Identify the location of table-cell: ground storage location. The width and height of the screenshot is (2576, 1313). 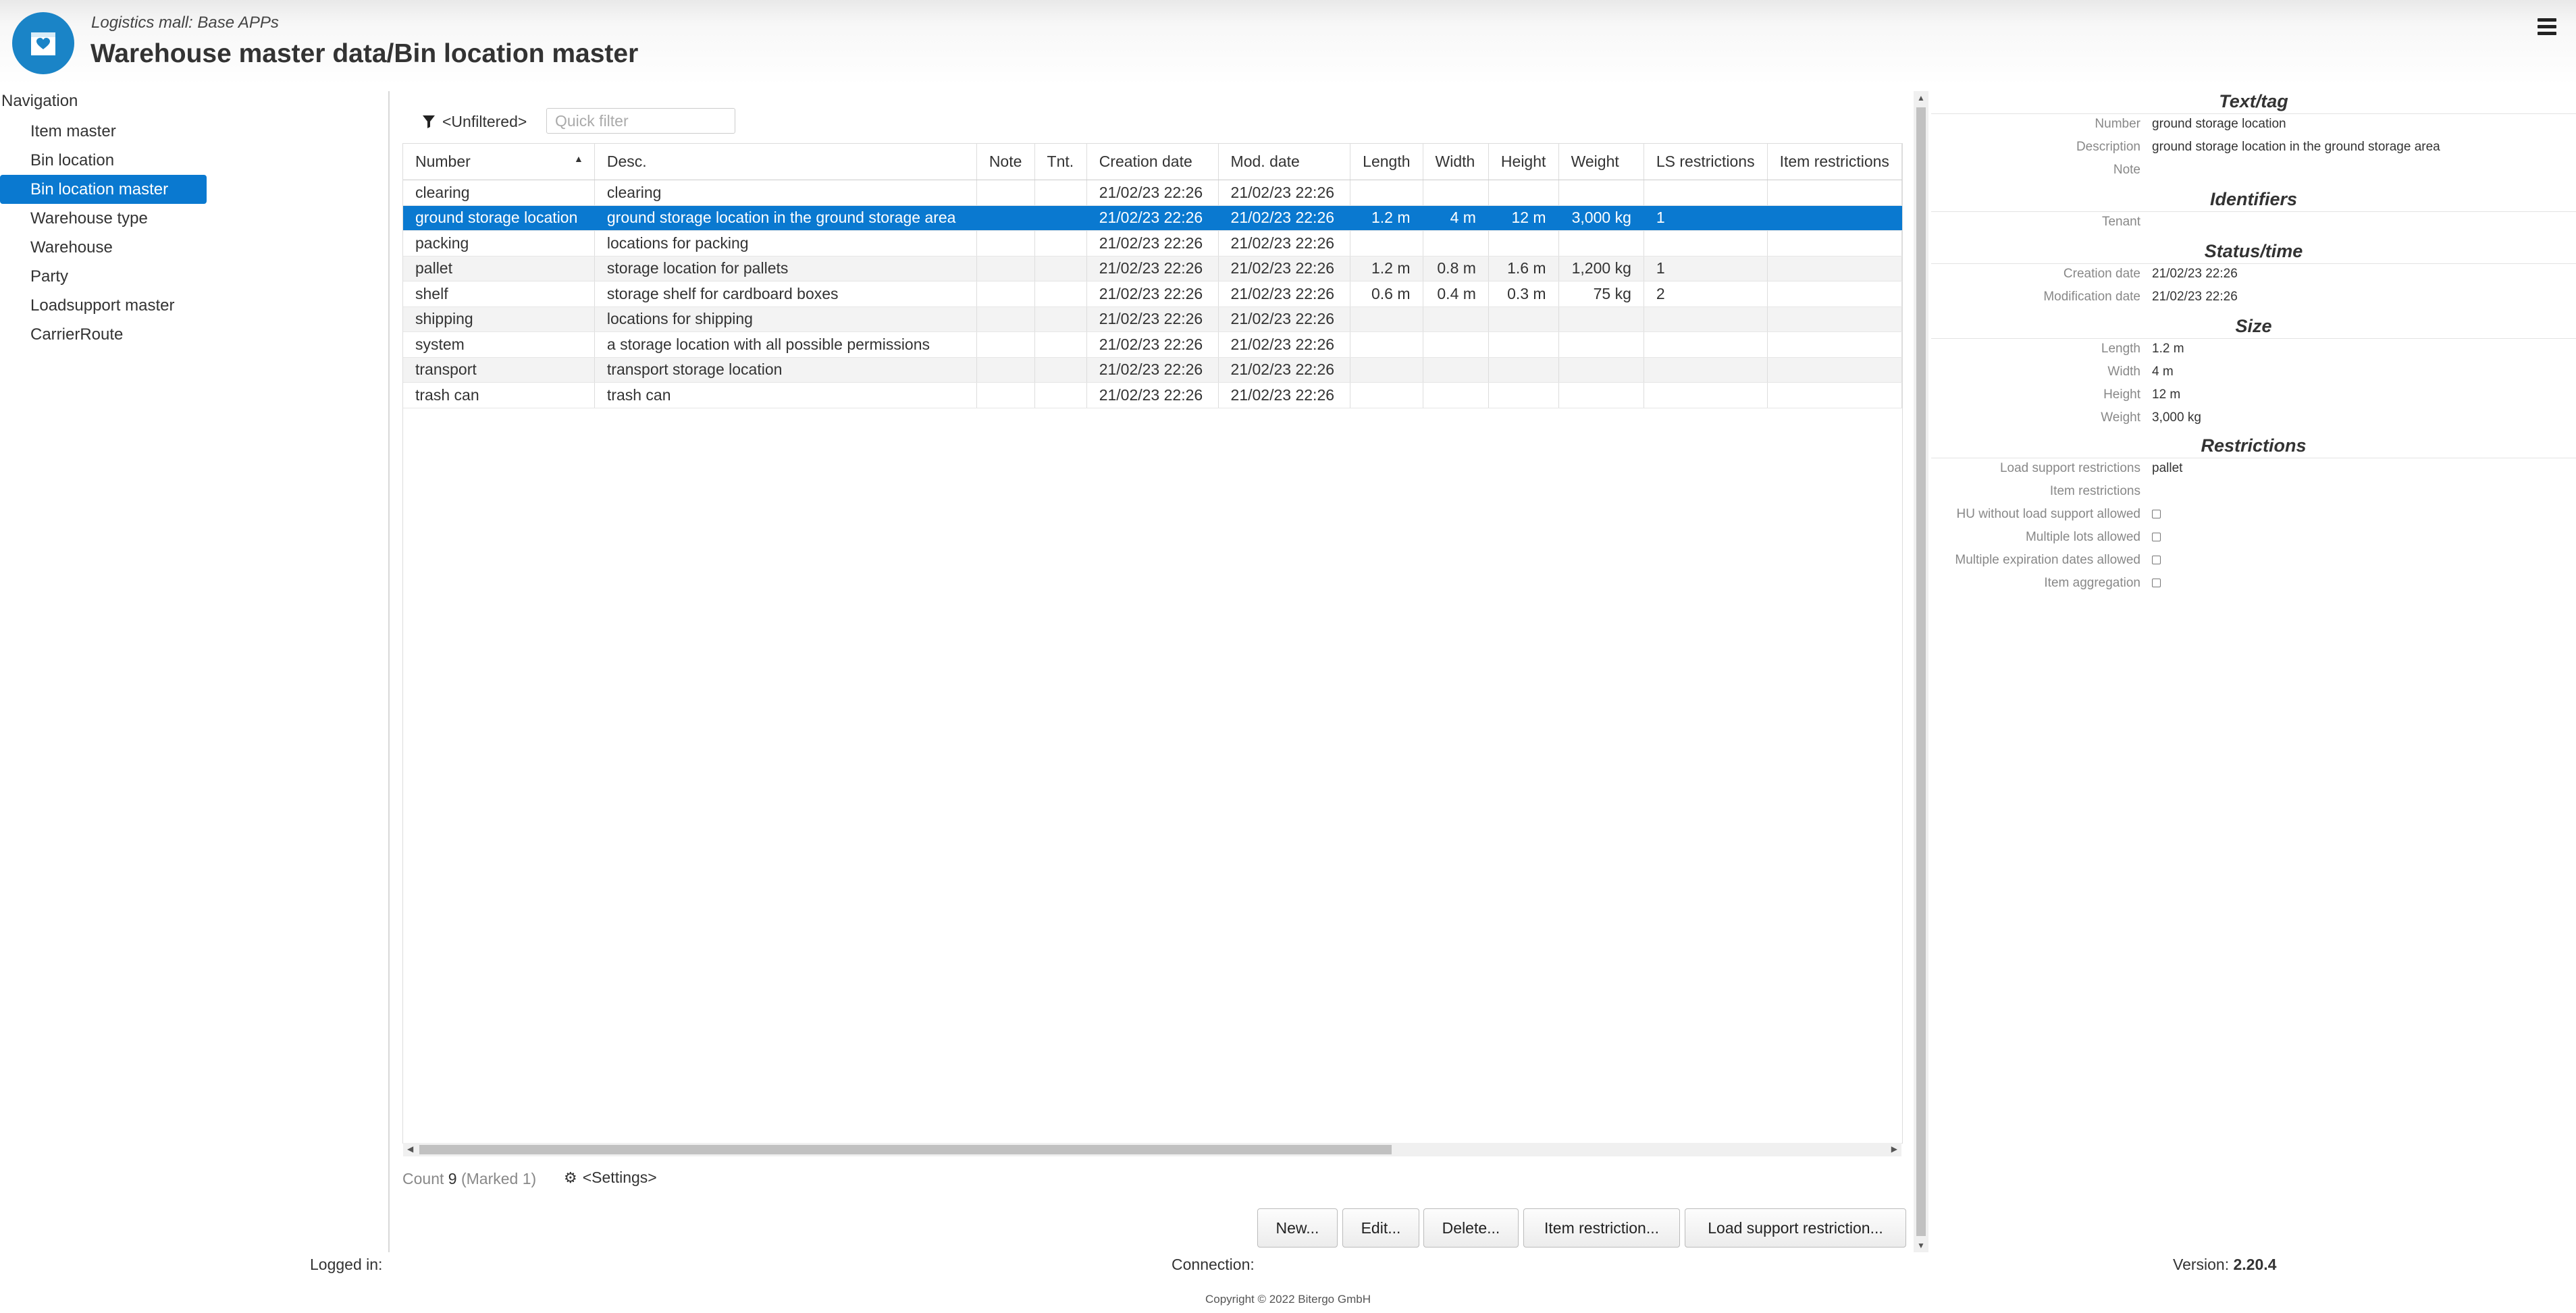
(499, 218).